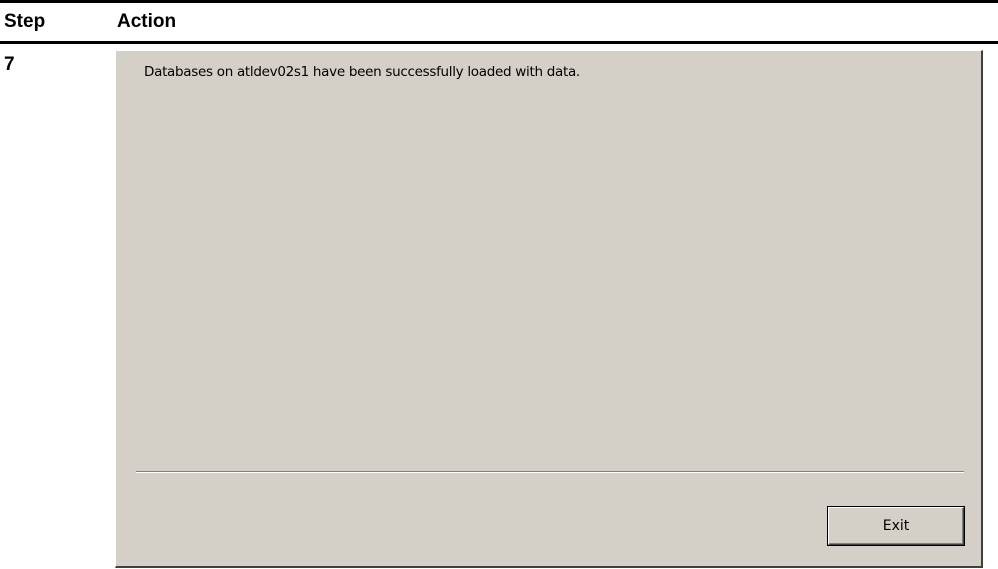  What do you see at coordinates (896, 526) in the screenshot?
I see `exit-button: Exit` at bounding box center [896, 526].